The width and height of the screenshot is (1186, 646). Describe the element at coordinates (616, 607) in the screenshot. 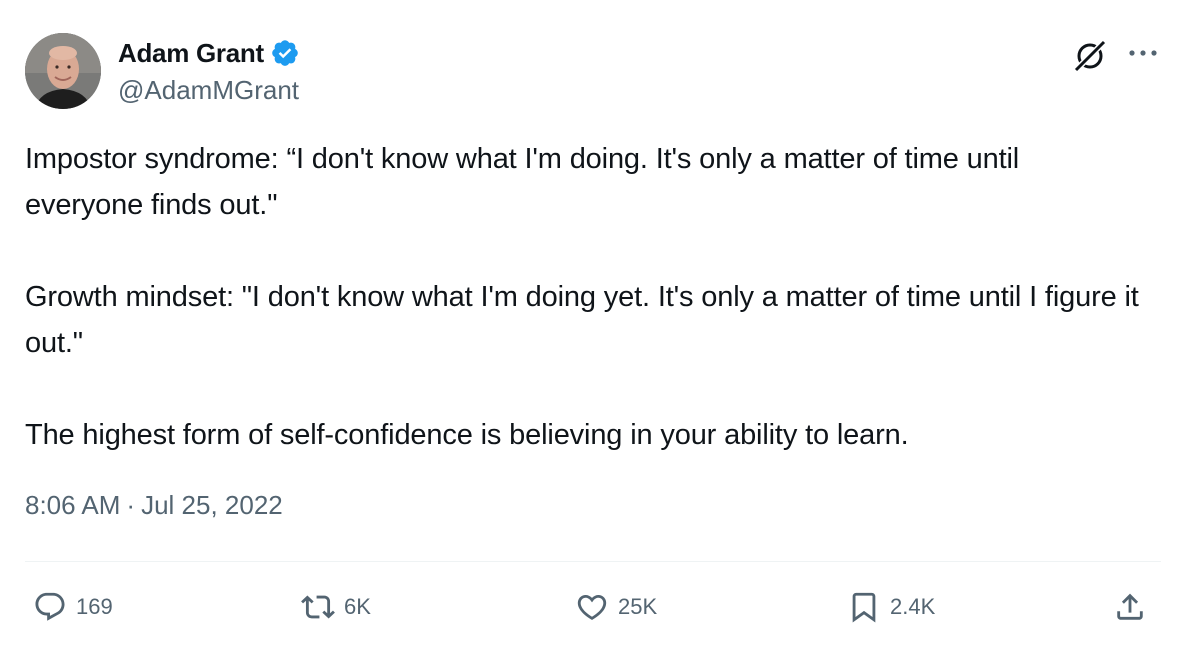

I see `like-button: 25K` at that location.